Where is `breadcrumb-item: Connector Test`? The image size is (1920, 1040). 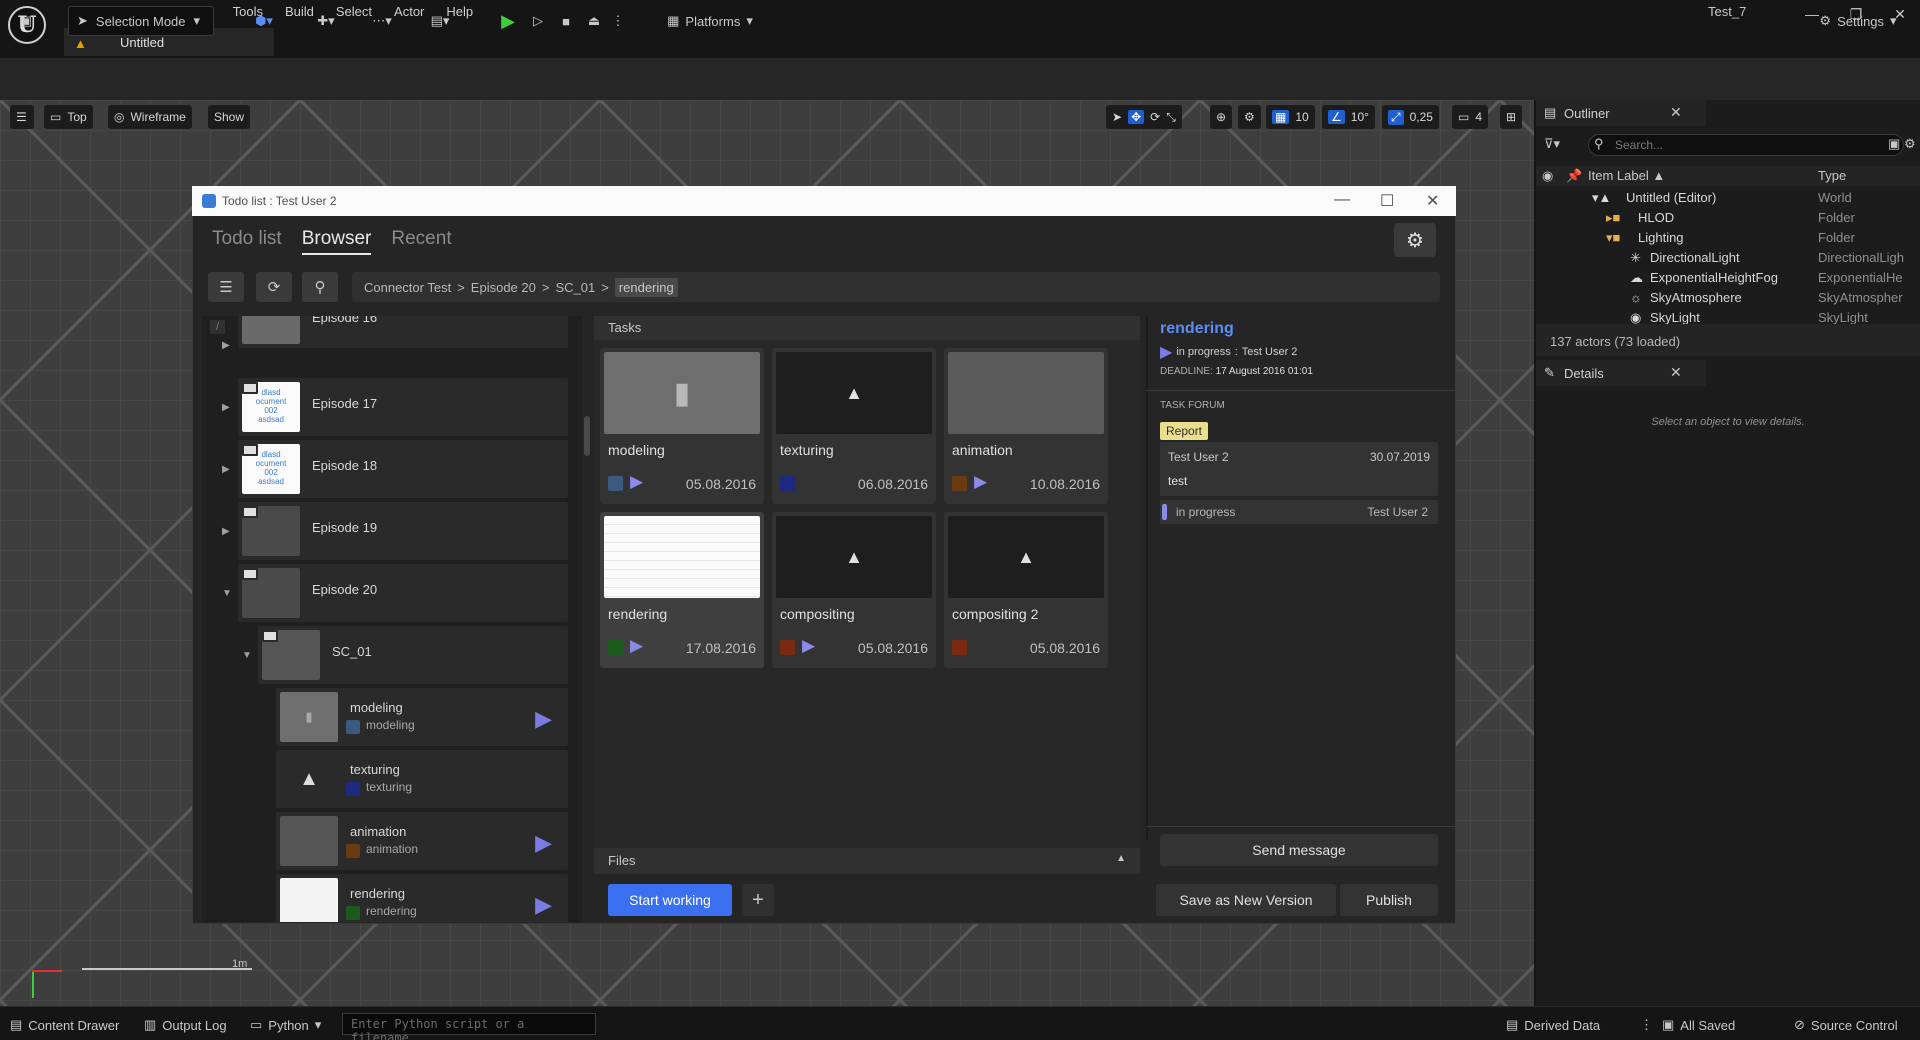
breadcrumb-item: Connector Test is located at coordinates (407, 287).